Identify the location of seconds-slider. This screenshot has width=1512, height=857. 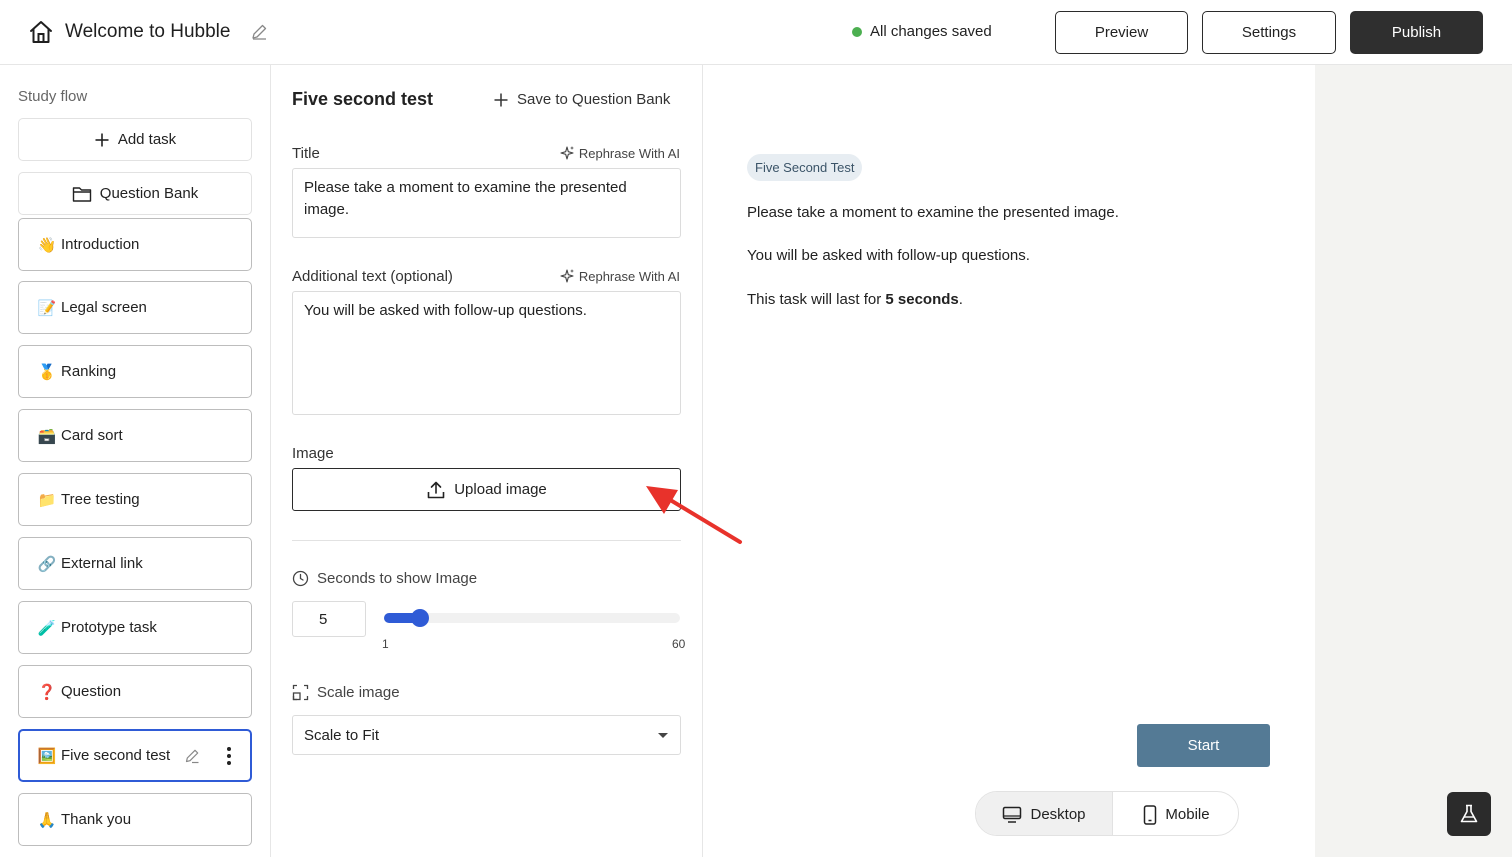
(532, 618).